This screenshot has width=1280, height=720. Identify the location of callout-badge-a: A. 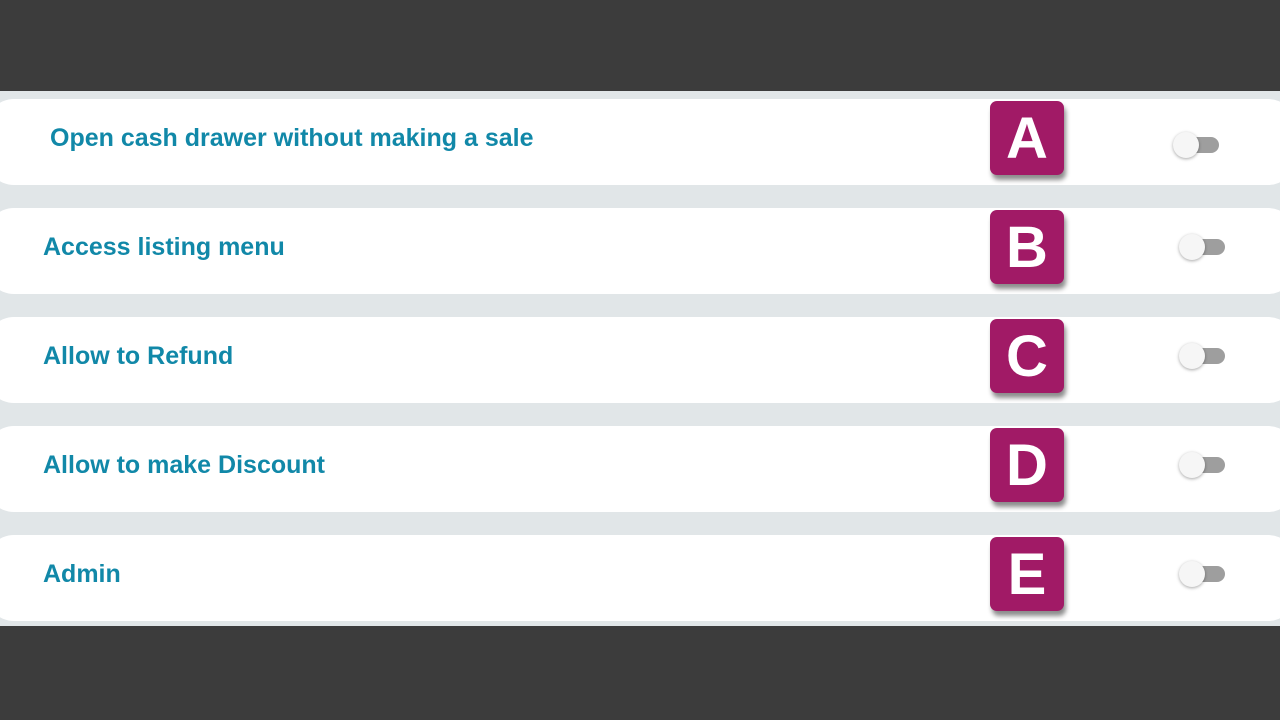
(1027, 138).